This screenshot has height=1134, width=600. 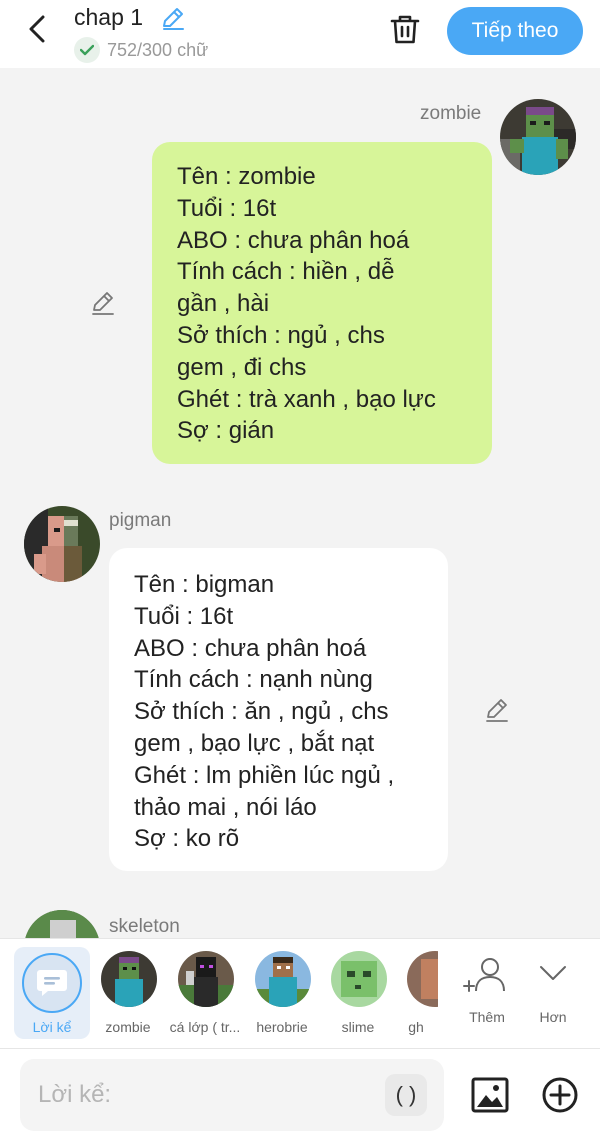 What do you see at coordinates (232, 1095) in the screenshot?
I see `message-input: Lời kể: ( )` at bounding box center [232, 1095].